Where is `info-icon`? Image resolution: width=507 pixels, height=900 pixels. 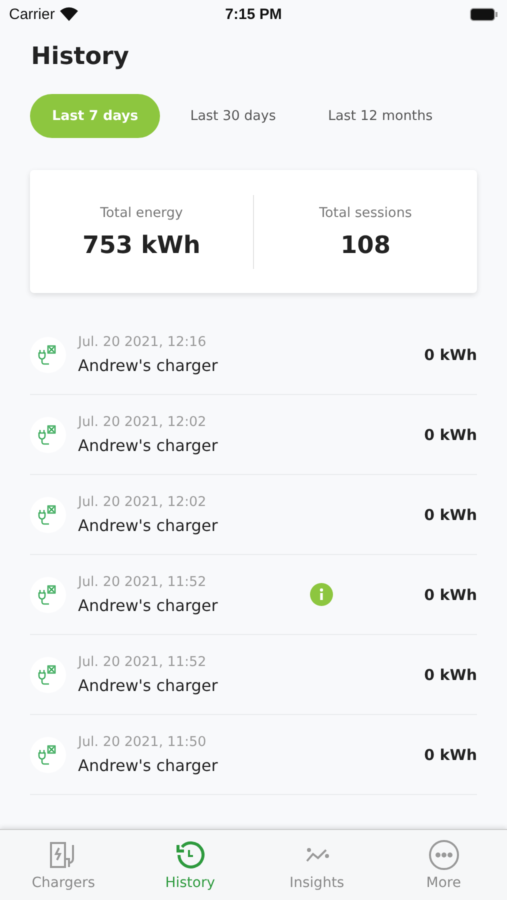
info-icon is located at coordinates (321, 594).